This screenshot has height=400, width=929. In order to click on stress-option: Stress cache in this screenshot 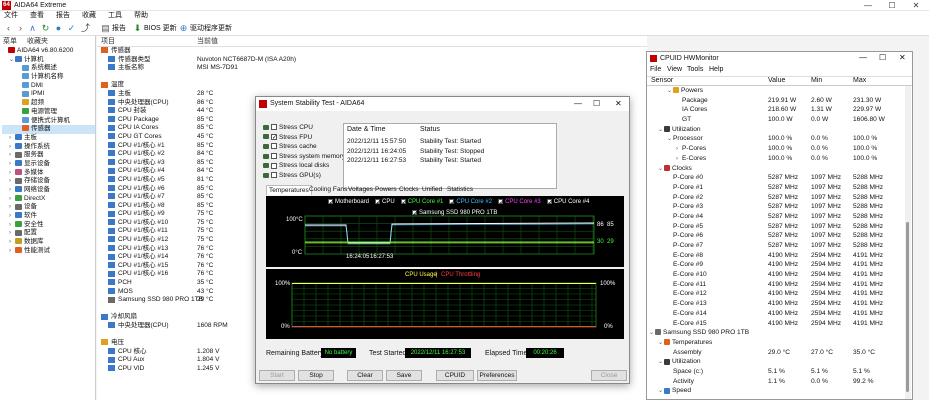, I will do `click(305, 147)`.